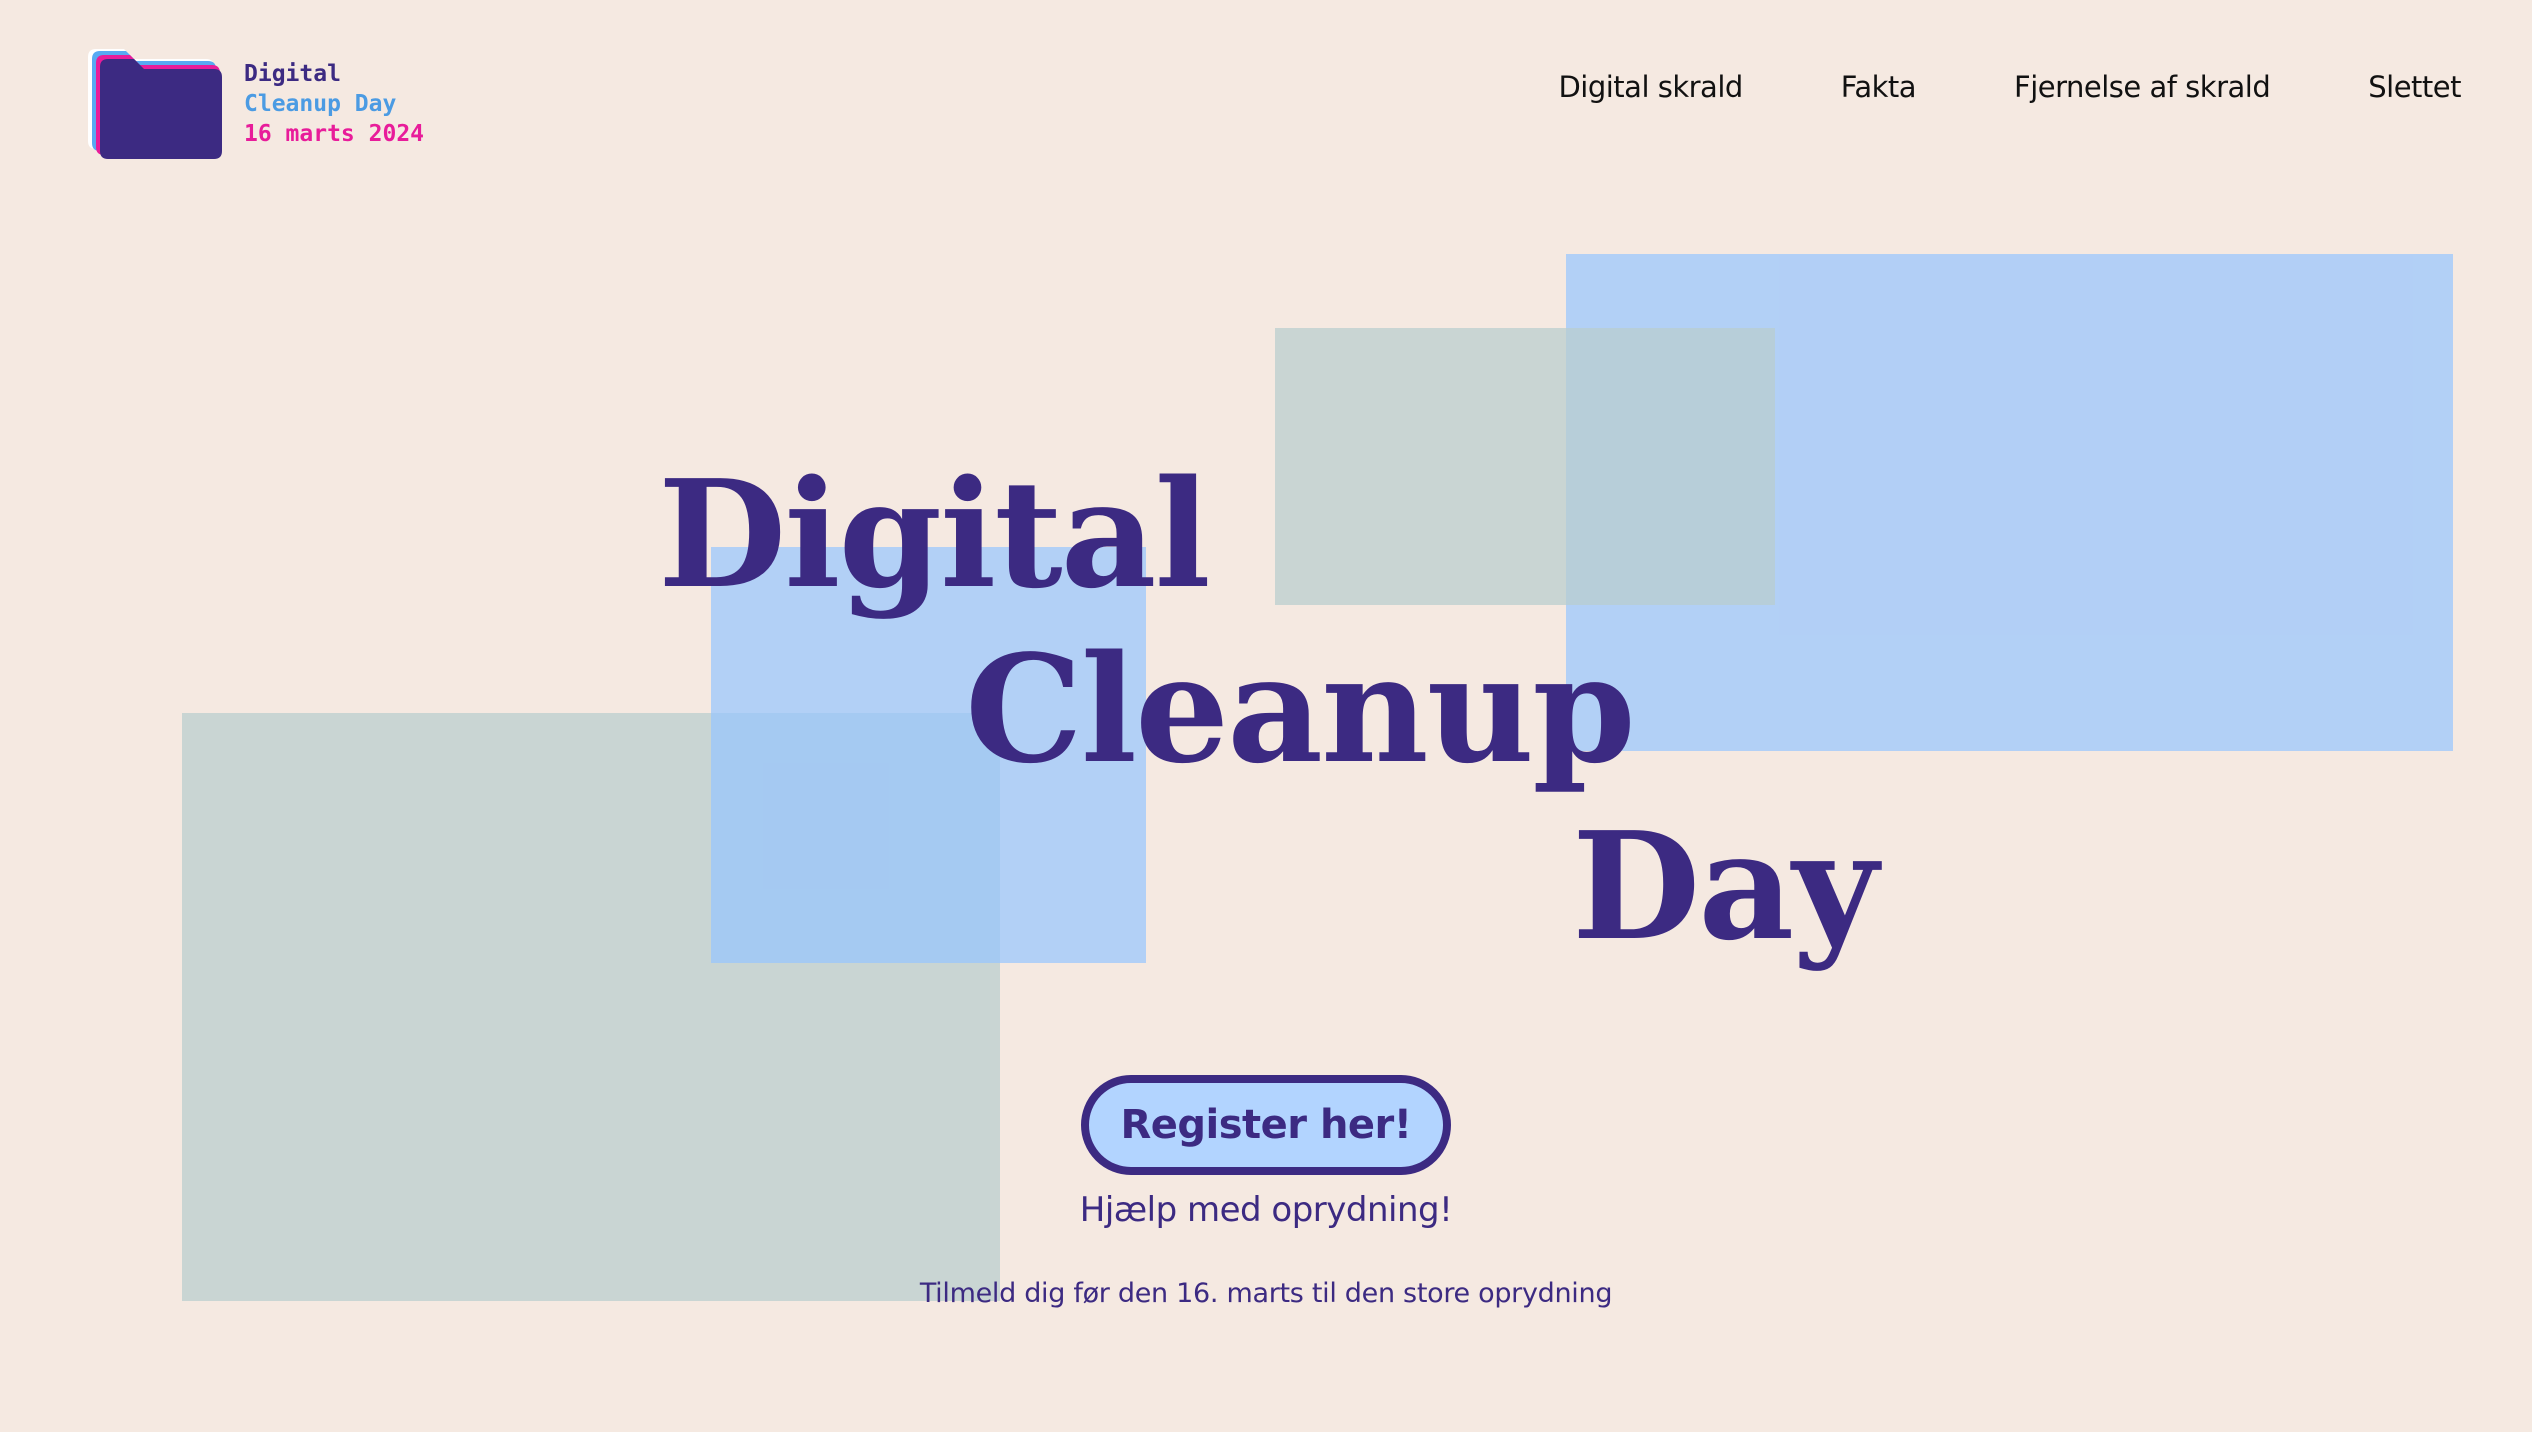 The width and height of the screenshot is (2532, 1432). What do you see at coordinates (2414, 87) in the screenshot?
I see `nav-link-slettet: Slettet` at bounding box center [2414, 87].